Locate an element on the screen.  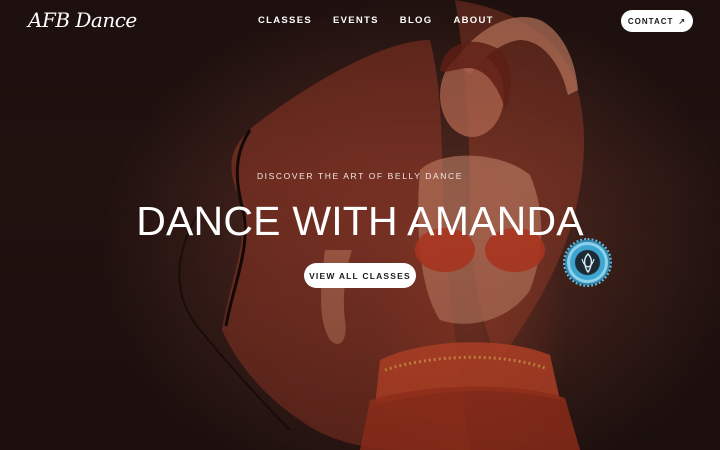
dancer-silhouette-icon is located at coordinates (588, 263).